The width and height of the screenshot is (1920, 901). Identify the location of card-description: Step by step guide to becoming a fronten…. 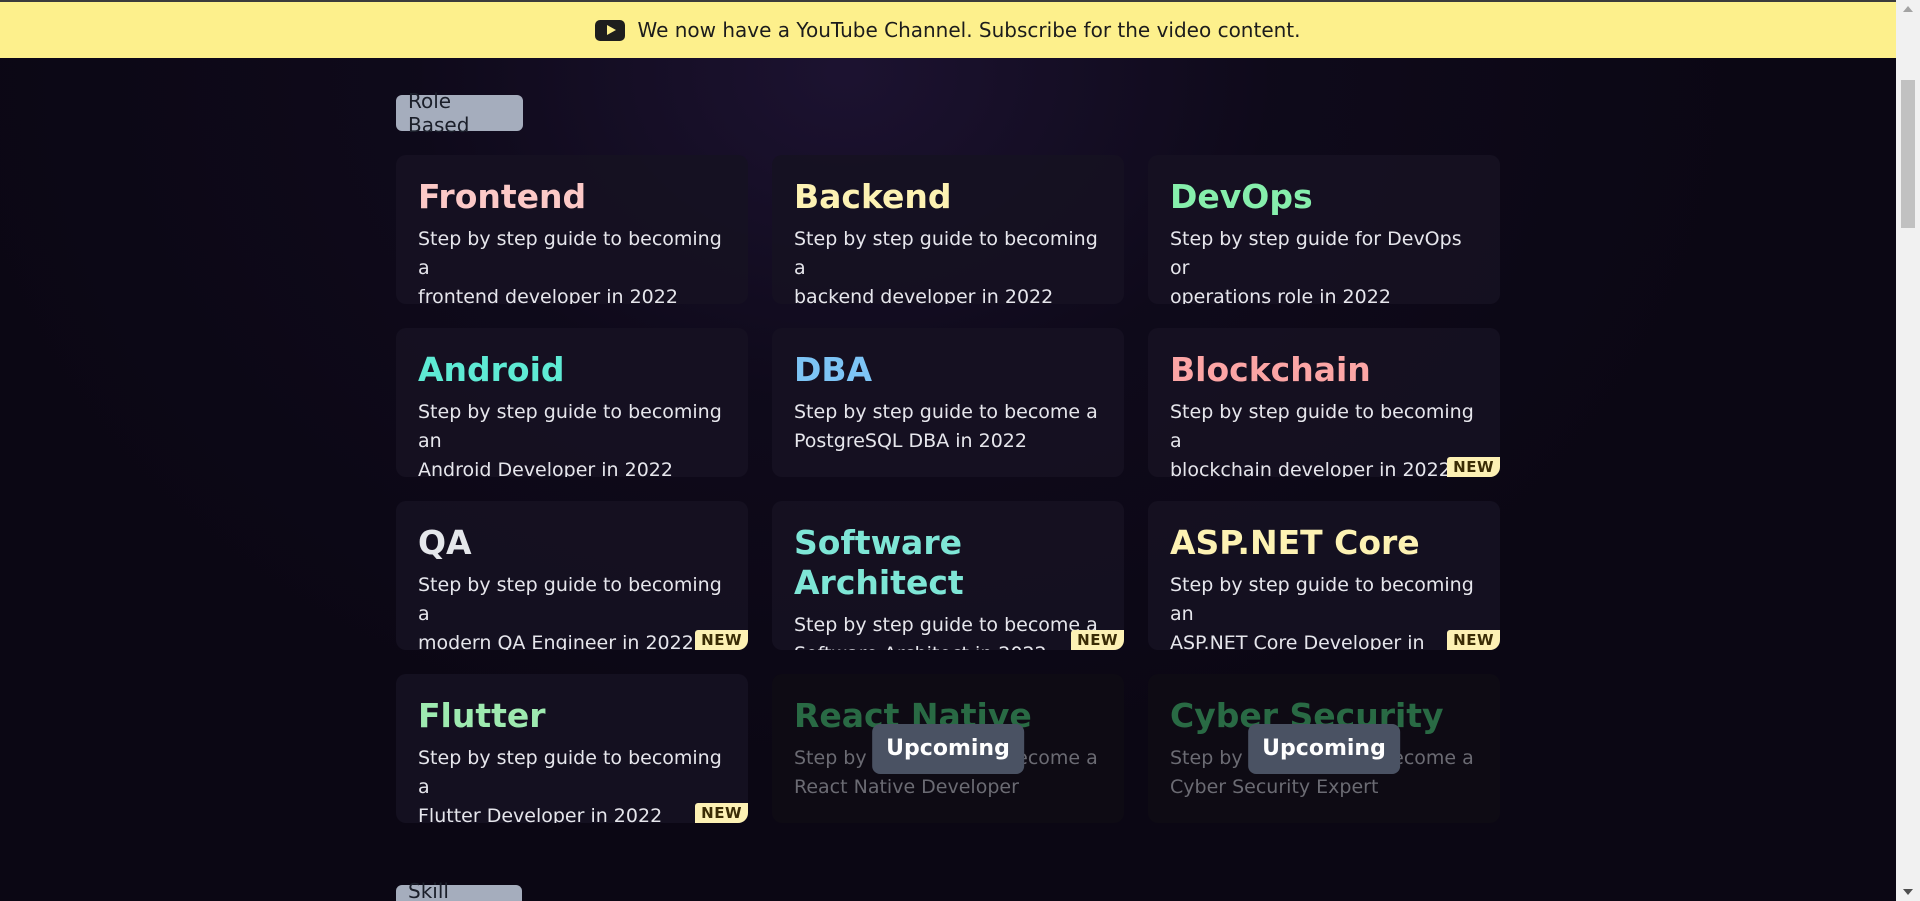
(572, 264).